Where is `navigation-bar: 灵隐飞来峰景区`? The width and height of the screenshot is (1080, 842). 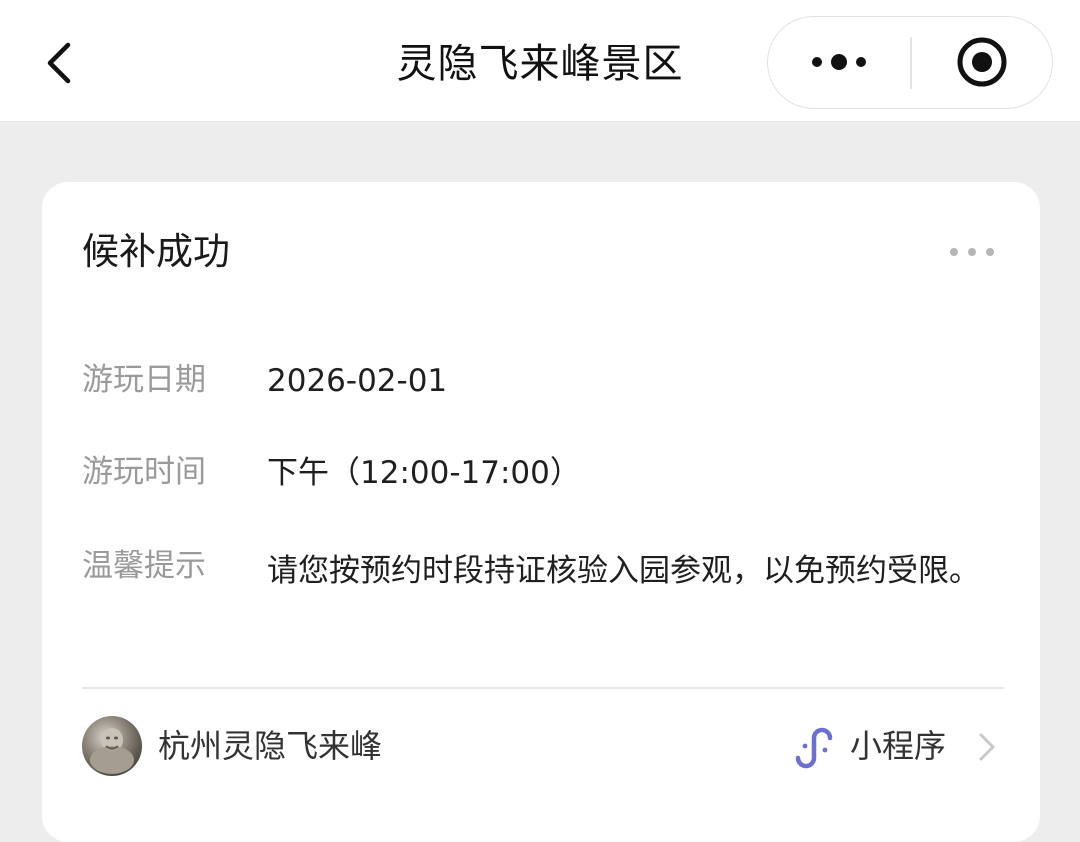 navigation-bar: 灵隐飞来峰景区 is located at coordinates (540, 61).